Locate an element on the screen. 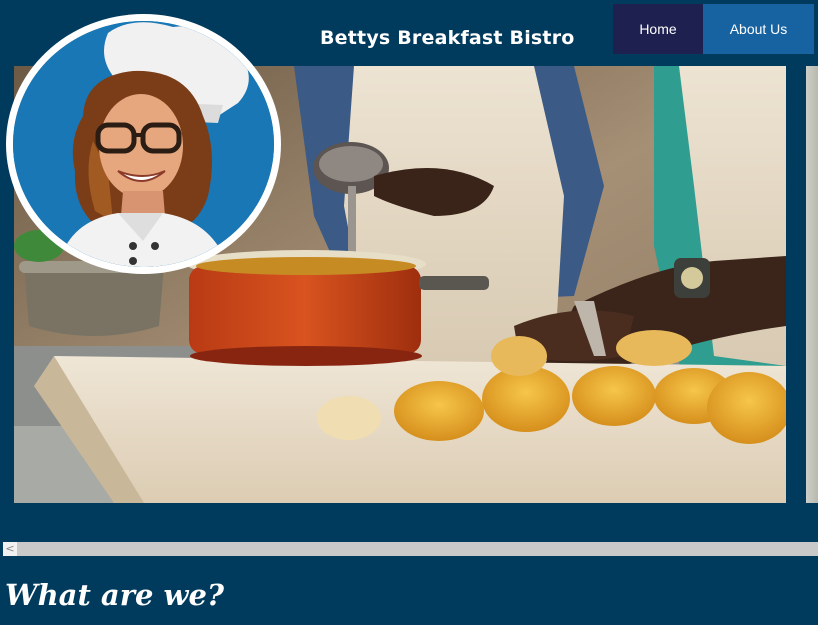  site-title: Bettys Breakfast Bistro is located at coordinates (447, 38).